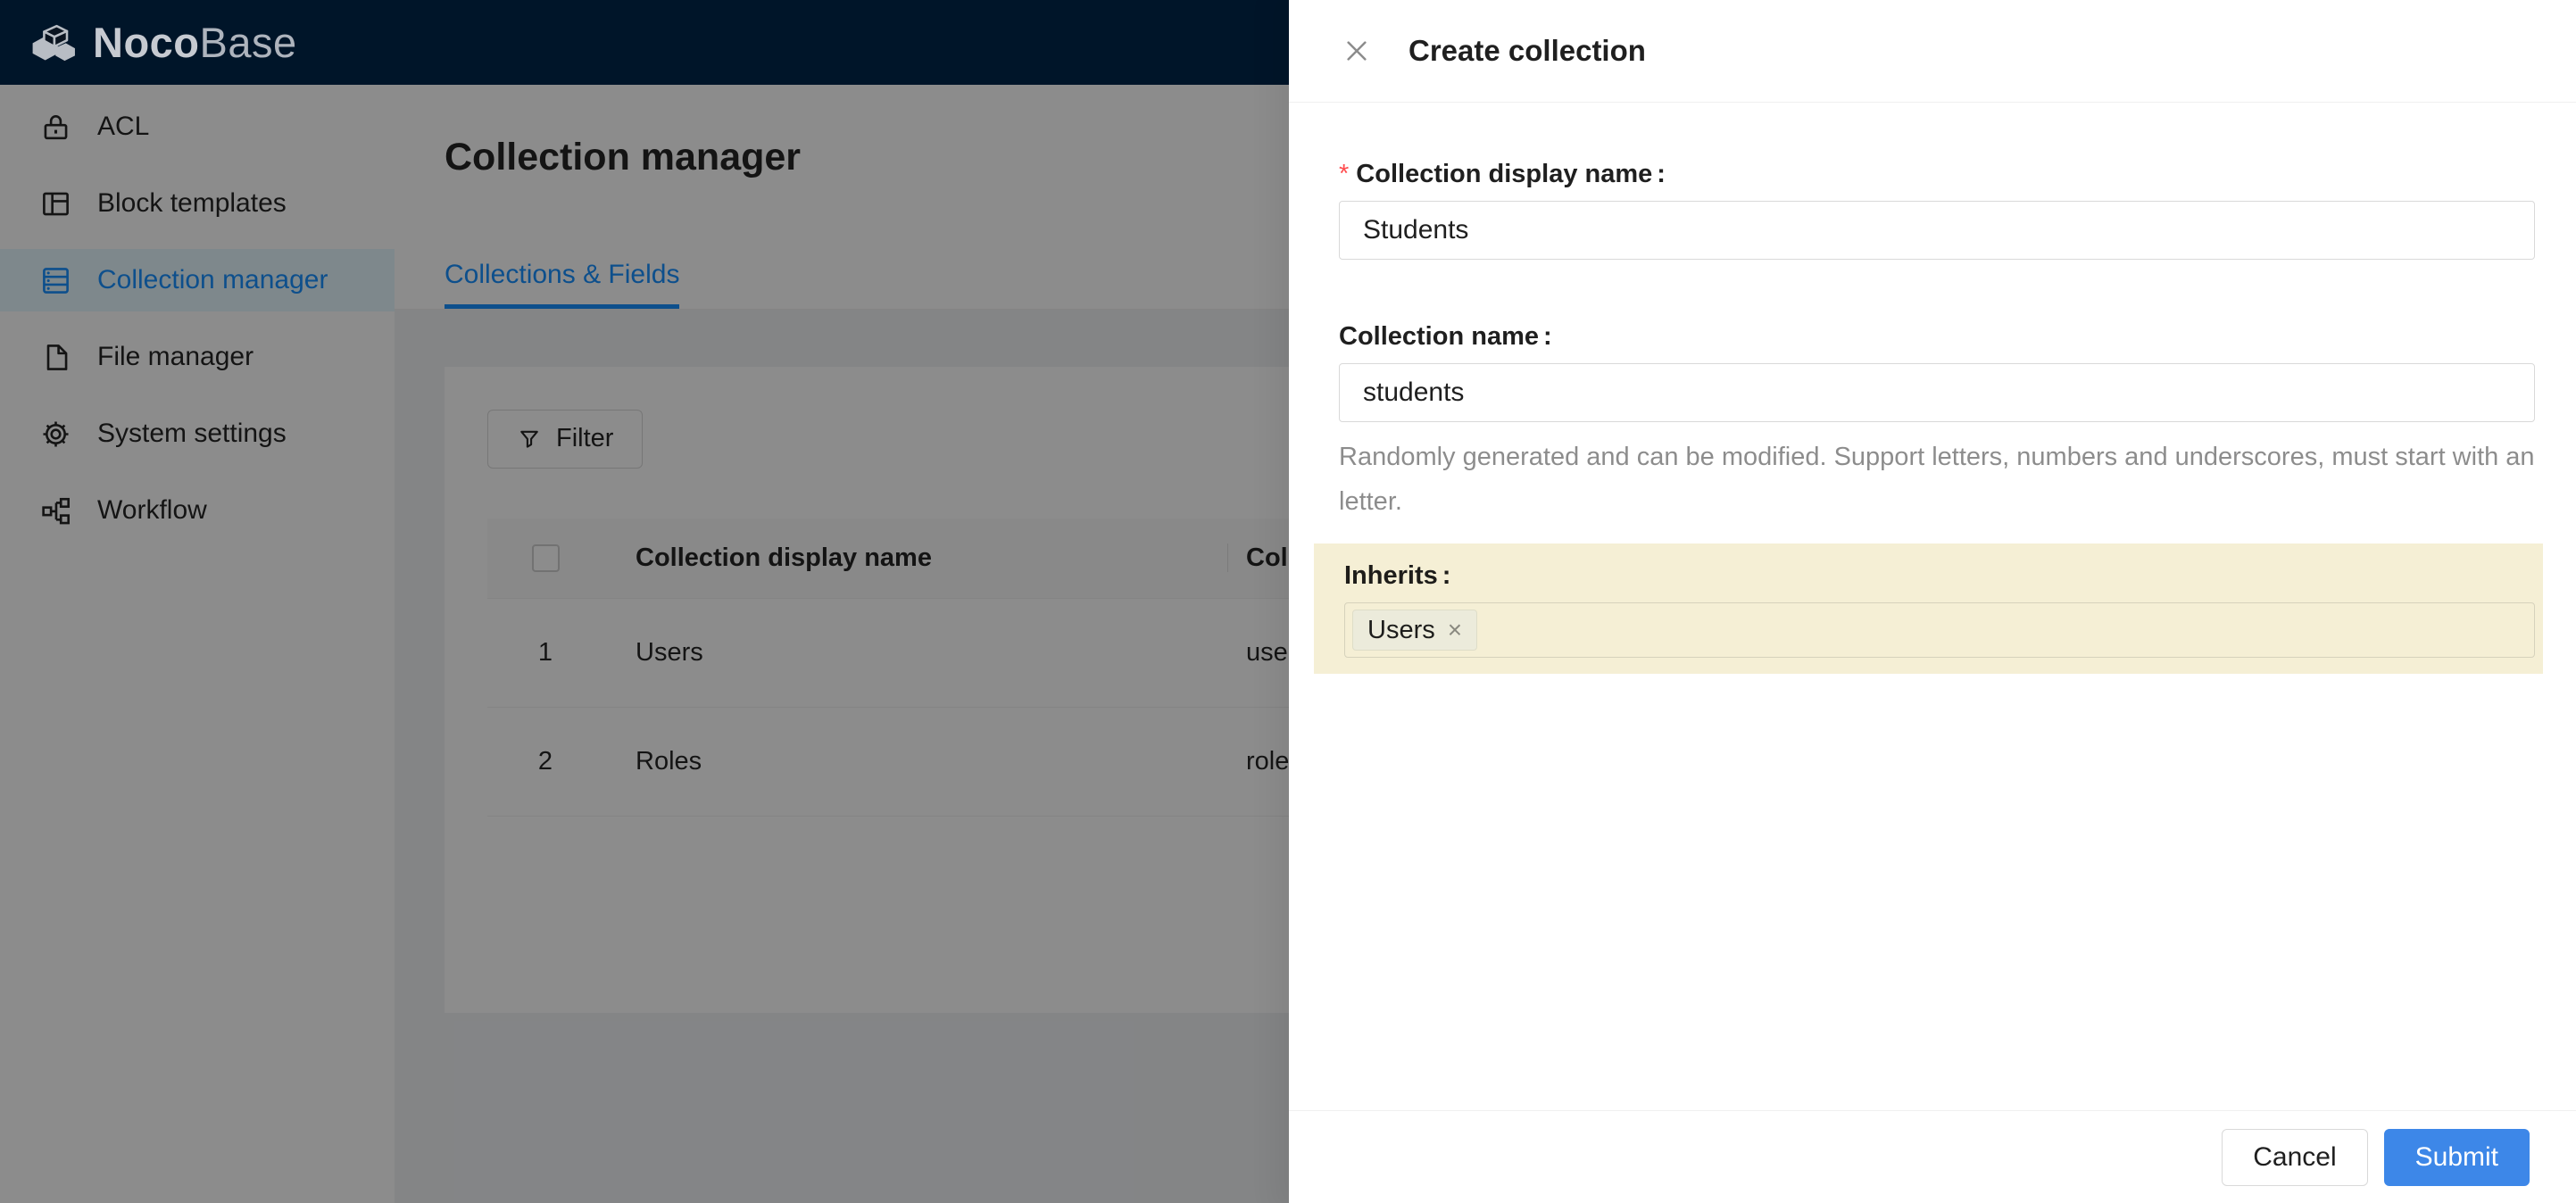 Image resolution: width=2576 pixels, height=1203 pixels. I want to click on field-collection-display-name: * Collection display name, so click(1937, 208).